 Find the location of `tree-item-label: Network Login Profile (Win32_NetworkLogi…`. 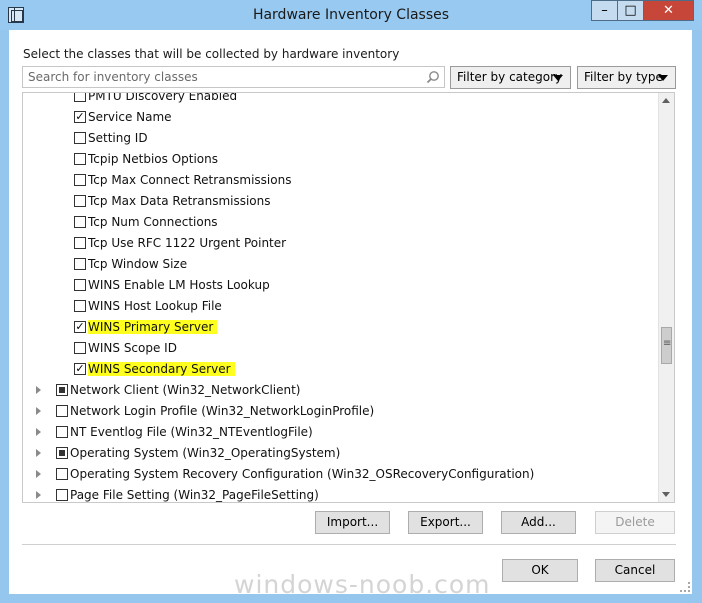

tree-item-label: Network Login Profile (Win32_NetworkLogi… is located at coordinates (222, 411).